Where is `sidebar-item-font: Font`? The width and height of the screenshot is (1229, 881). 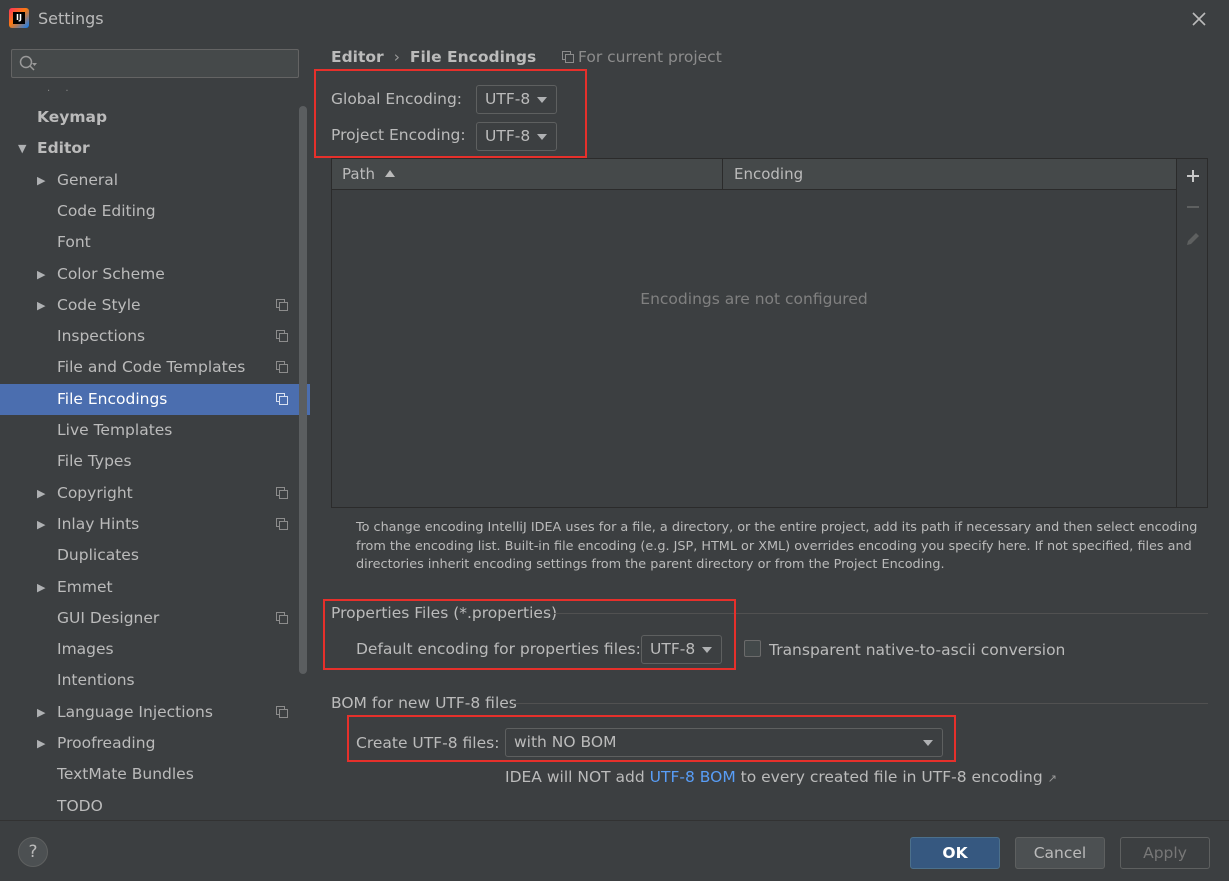
sidebar-item-font: Font is located at coordinates (155, 242).